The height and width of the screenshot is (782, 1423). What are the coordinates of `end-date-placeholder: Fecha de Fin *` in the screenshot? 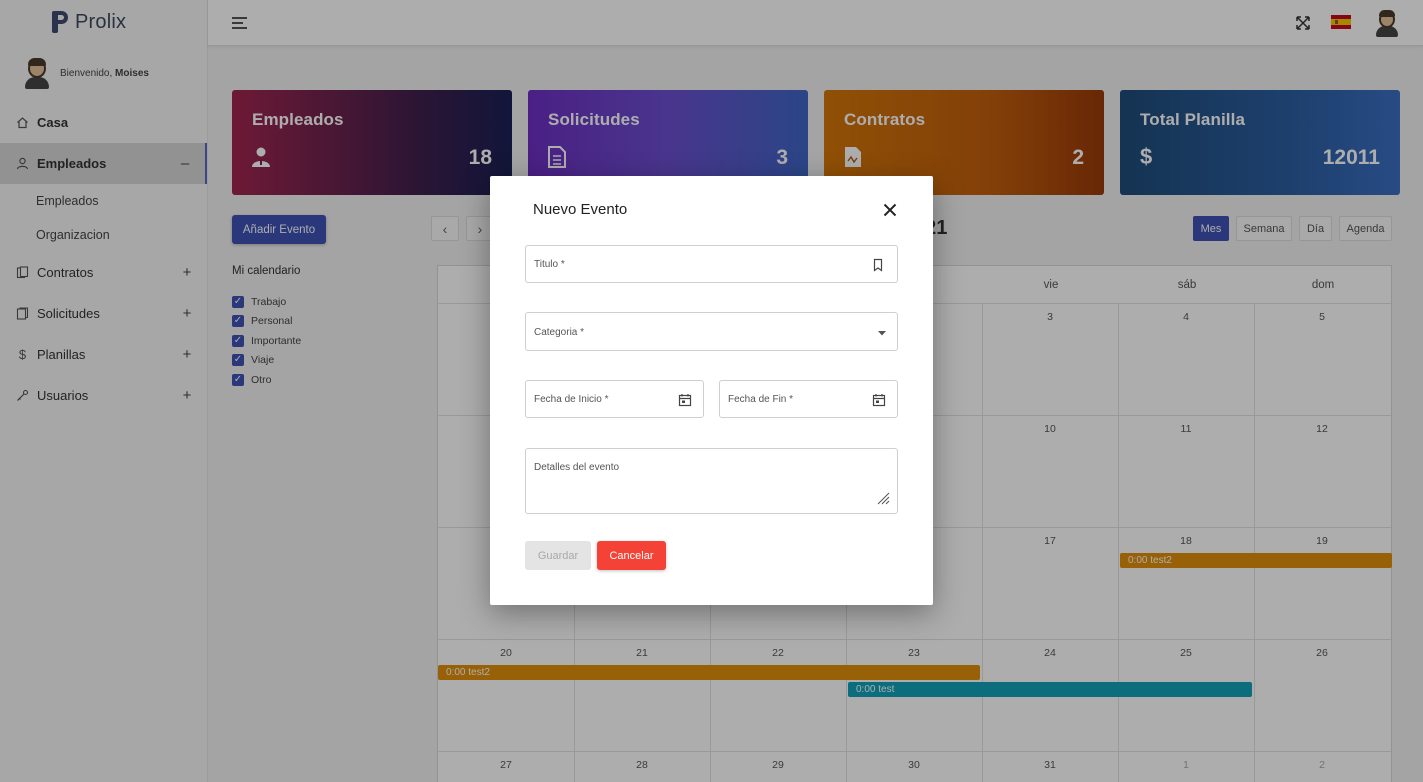 It's located at (761, 399).